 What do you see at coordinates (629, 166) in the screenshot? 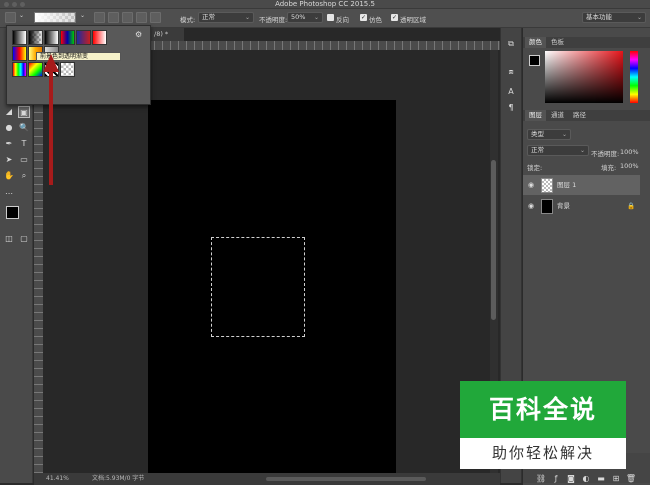
I see `fill-value: 100%` at bounding box center [629, 166].